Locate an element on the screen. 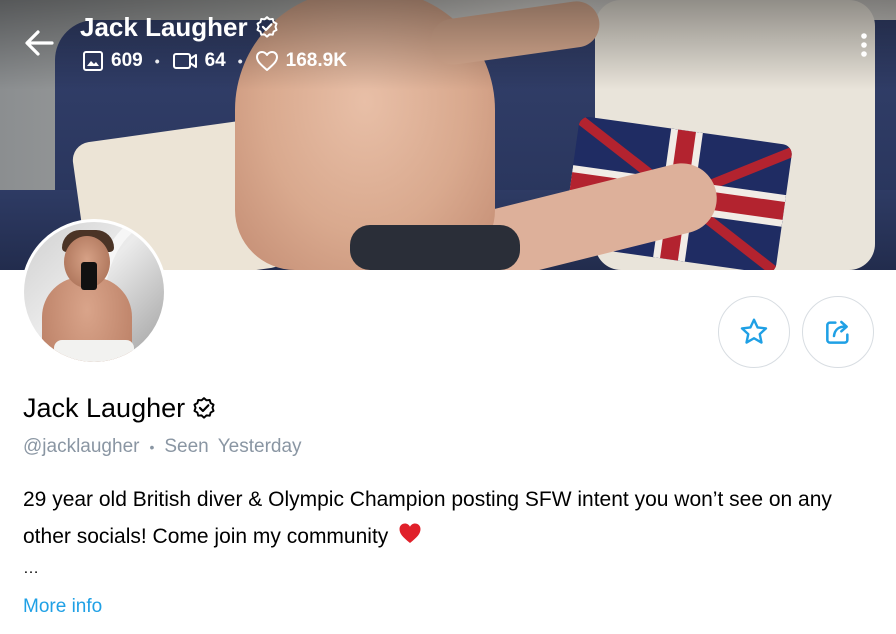 This screenshot has width=896, height=634. image-icon is located at coordinates (93, 61).